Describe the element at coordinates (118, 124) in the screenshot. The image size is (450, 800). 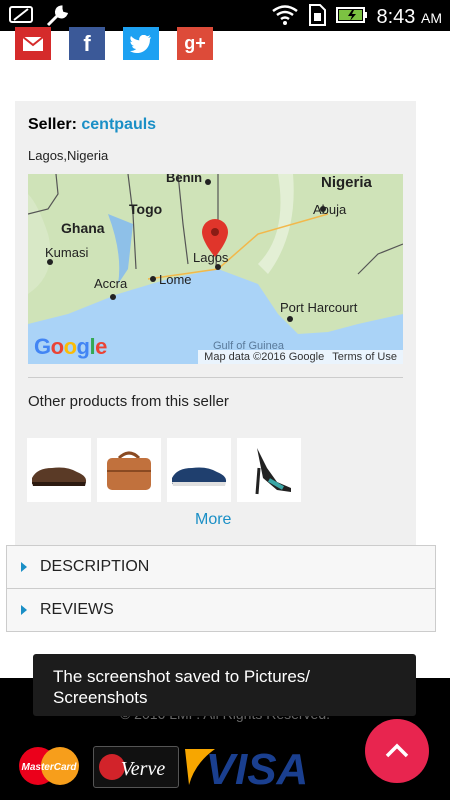
I see `seller-name-link: centpauls` at that location.